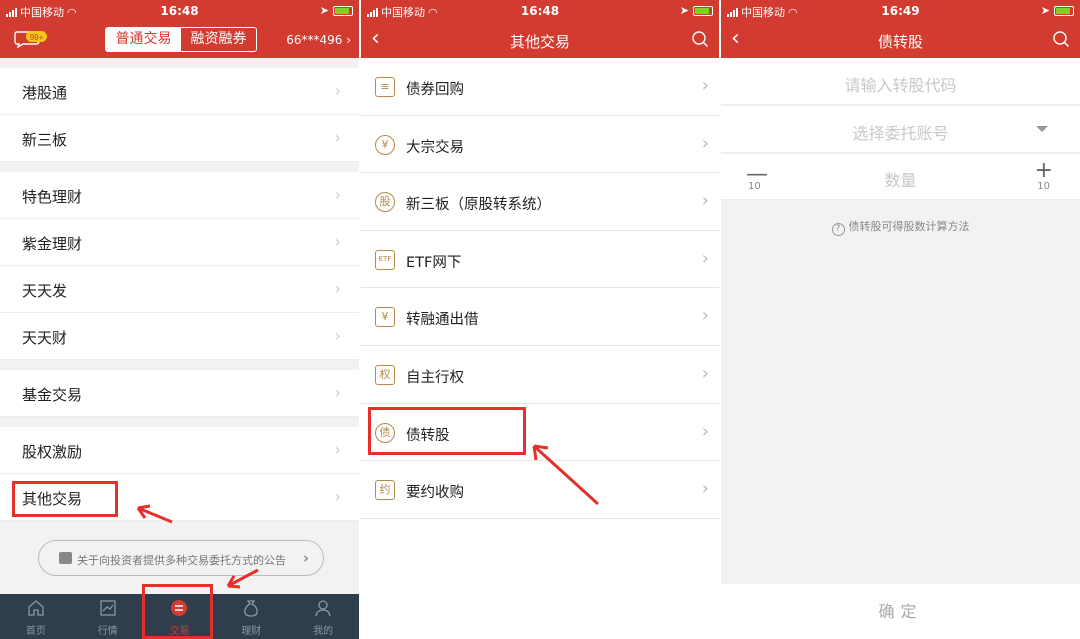 This screenshot has height=639, width=1080. I want to click on list-item-neeq: 股 新三板（原股转系统） ›, so click(540, 202).